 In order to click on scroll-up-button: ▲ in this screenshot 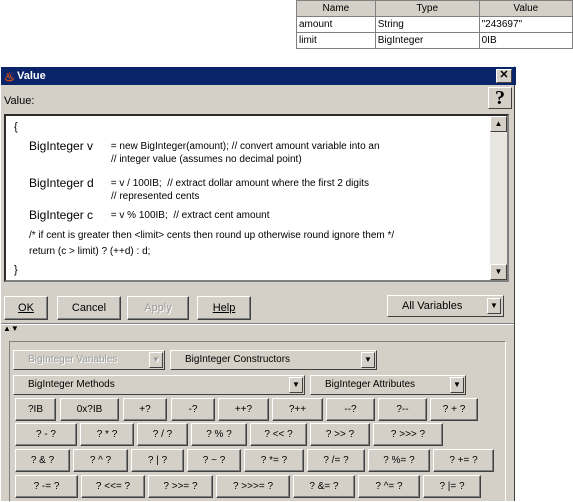, I will do `click(498, 124)`.